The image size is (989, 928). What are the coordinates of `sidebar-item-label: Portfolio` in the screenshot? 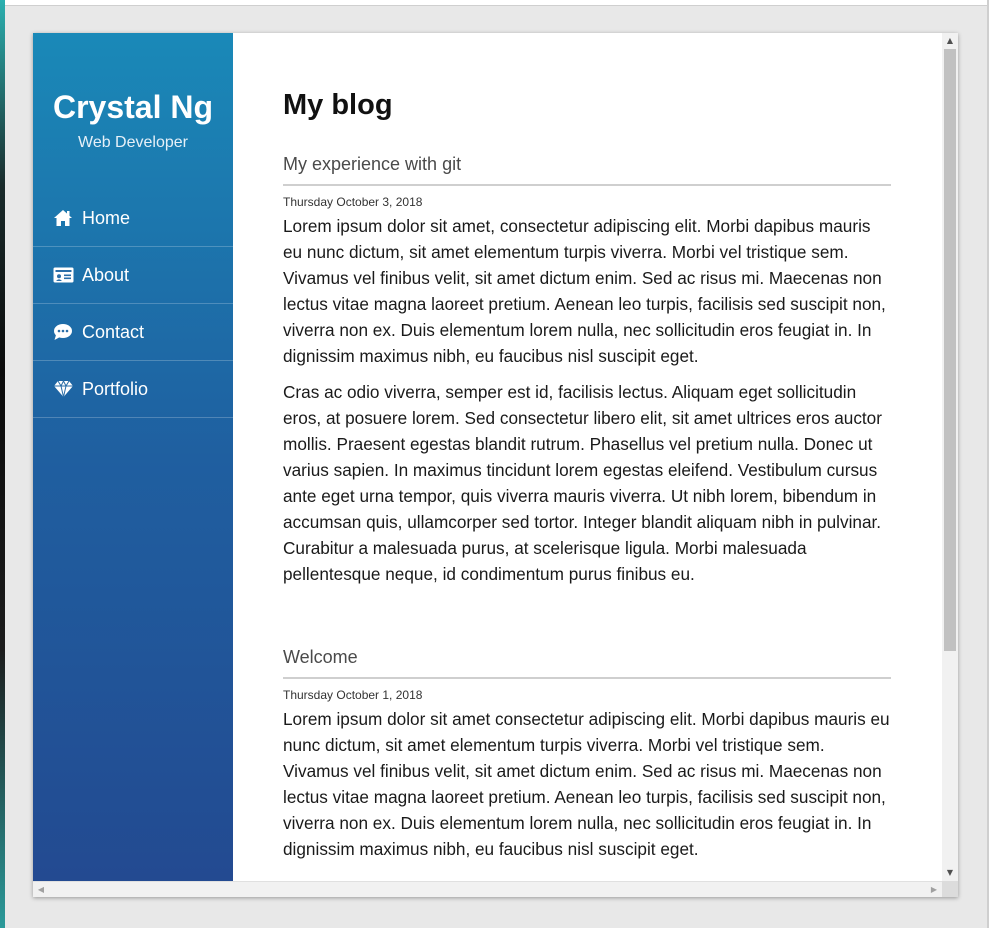 It's located at (115, 388).